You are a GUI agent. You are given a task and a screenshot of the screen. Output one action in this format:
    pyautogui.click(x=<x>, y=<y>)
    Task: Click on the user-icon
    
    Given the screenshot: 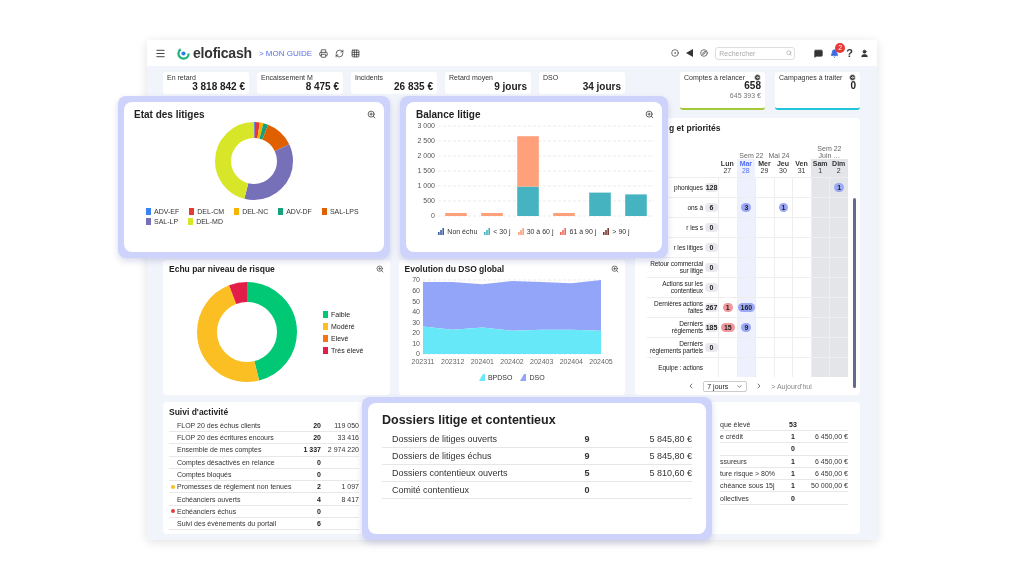 What is the action you would take?
    pyautogui.click(x=864, y=53)
    